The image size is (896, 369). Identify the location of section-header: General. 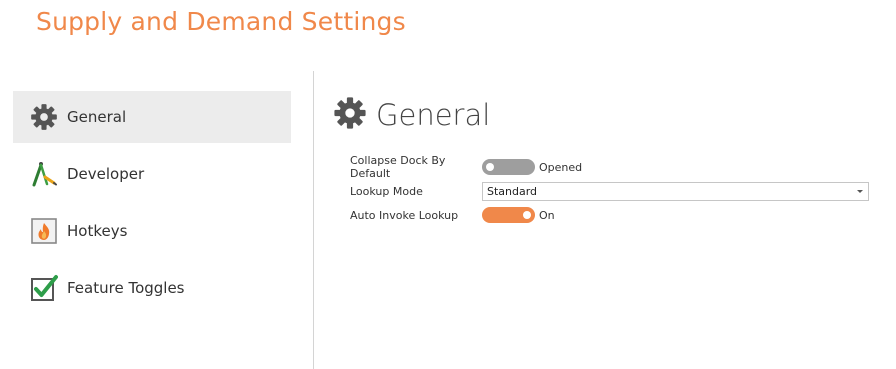
(411, 115).